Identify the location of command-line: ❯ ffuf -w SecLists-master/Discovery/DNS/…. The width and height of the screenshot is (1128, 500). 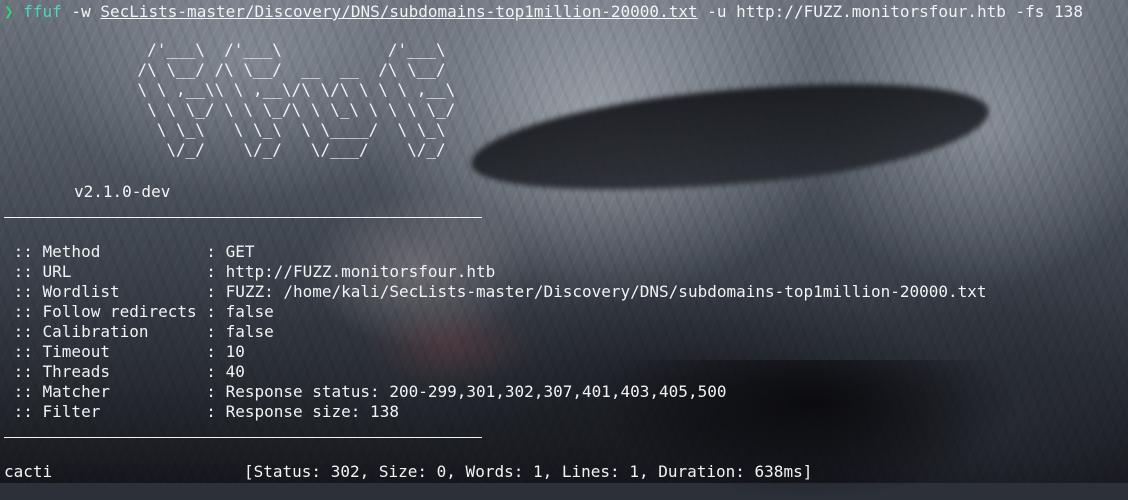
(543, 12).